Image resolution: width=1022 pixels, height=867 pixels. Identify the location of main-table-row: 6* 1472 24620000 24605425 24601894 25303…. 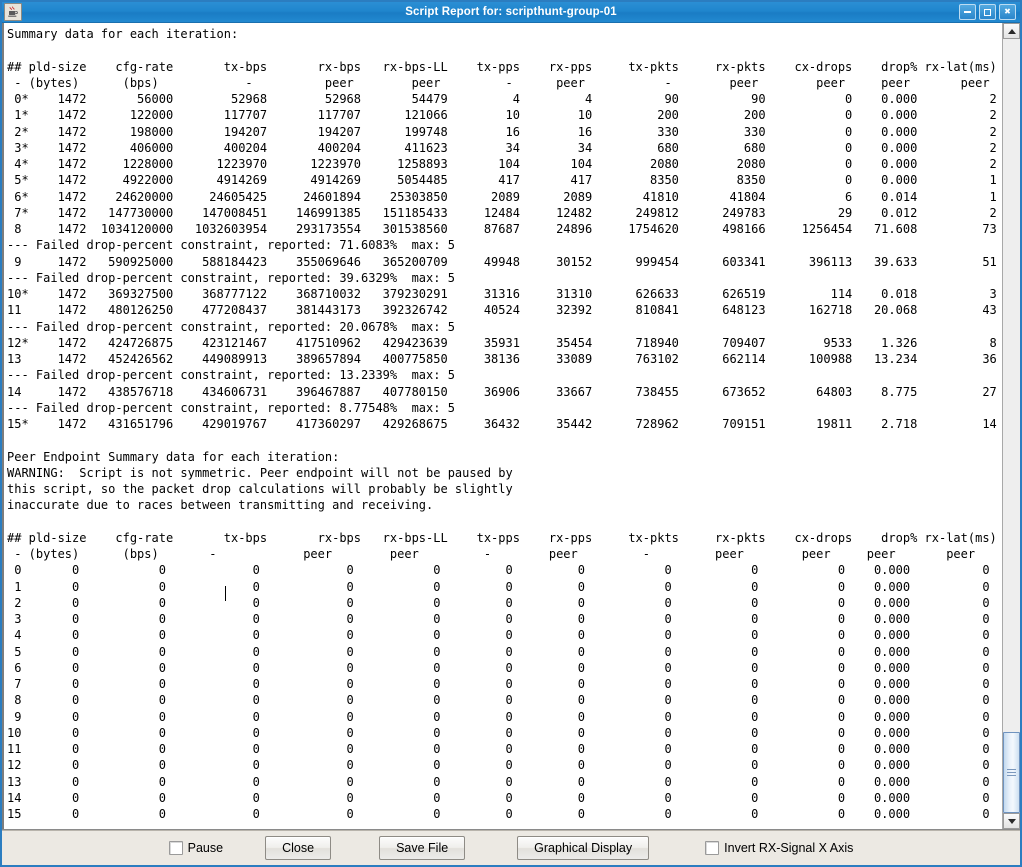
(502, 196).